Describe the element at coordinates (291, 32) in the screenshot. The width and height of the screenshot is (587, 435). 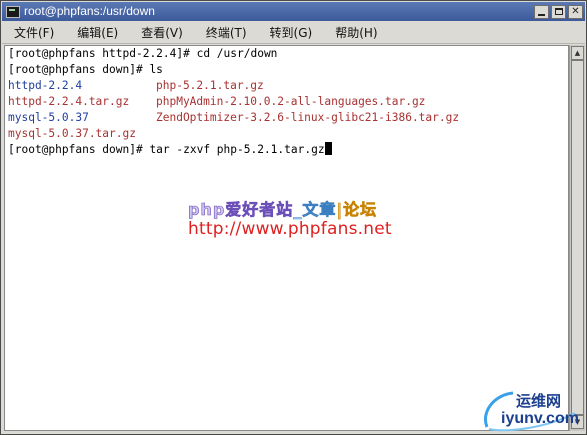
I see `menu-go: 转到(G)` at that location.